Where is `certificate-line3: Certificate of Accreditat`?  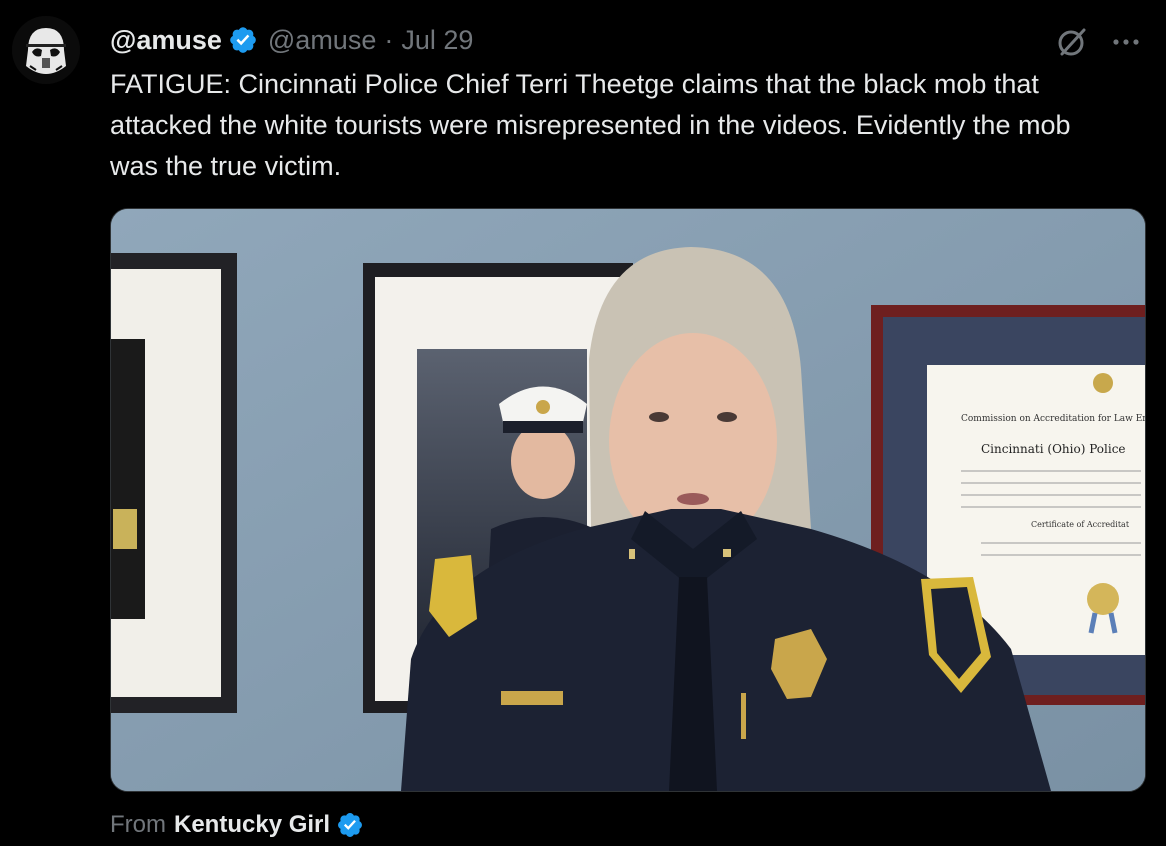 certificate-line3: Certificate of Accreditat is located at coordinates (1080, 524).